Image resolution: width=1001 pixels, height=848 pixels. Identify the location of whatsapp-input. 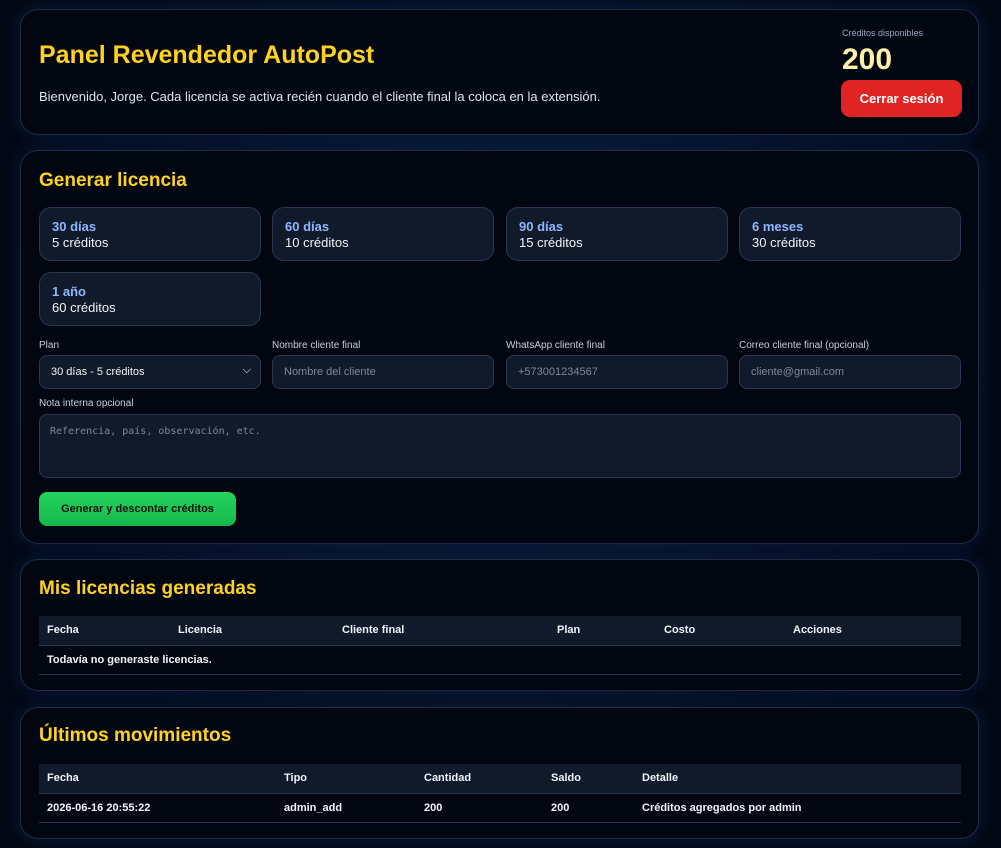
(617, 372).